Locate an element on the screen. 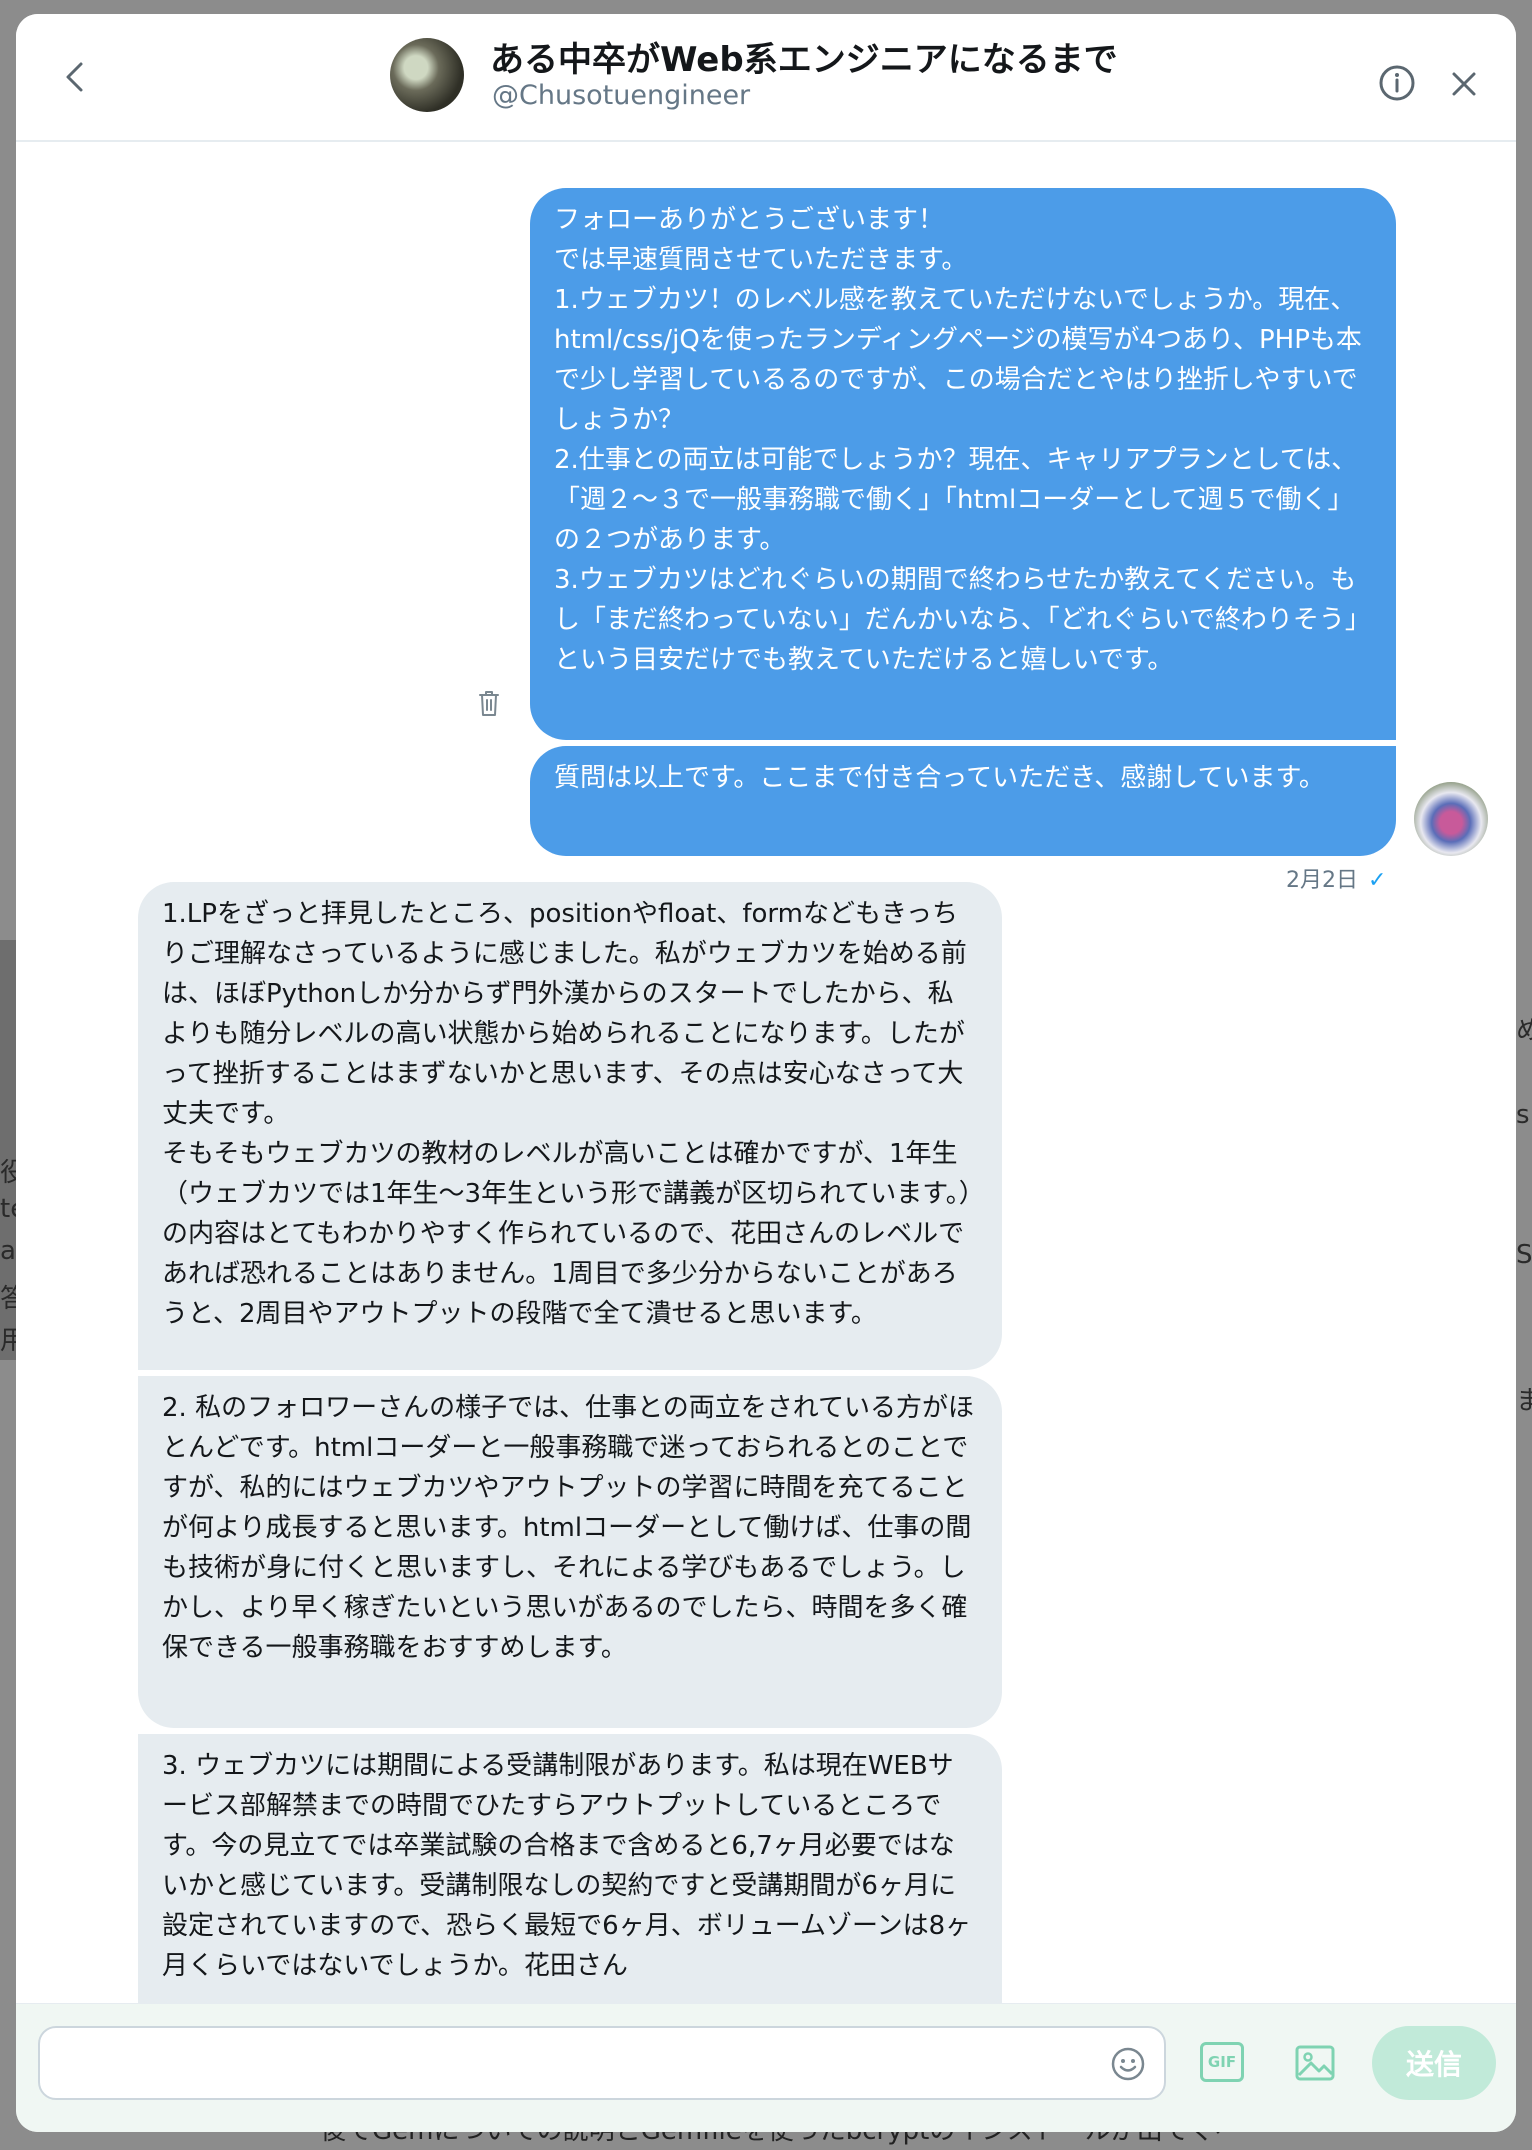 The width and height of the screenshot is (1532, 2150). emoji-icon is located at coordinates (1128, 2064).